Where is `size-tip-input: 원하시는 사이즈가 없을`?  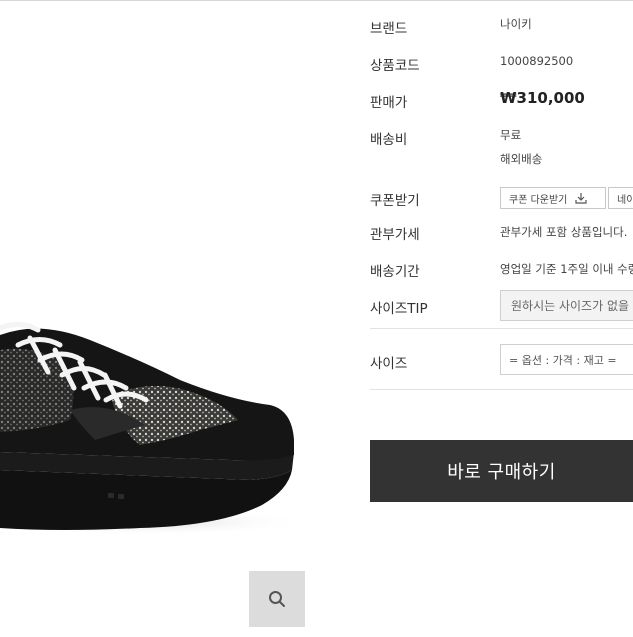
size-tip-input: 원하시는 사이즈가 없을 is located at coordinates (566, 305).